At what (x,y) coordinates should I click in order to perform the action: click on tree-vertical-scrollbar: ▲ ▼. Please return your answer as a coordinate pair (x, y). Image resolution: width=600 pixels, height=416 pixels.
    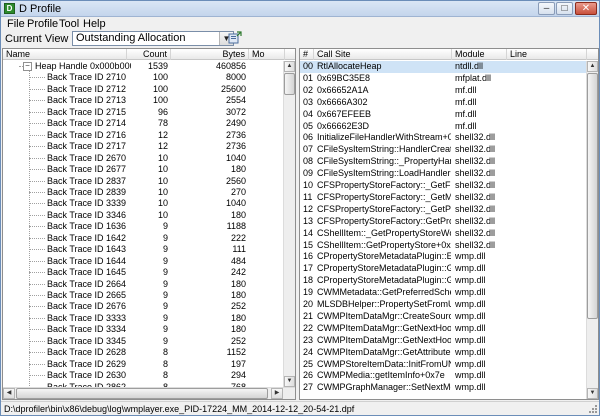
    Looking at the image, I should click on (289, 224).